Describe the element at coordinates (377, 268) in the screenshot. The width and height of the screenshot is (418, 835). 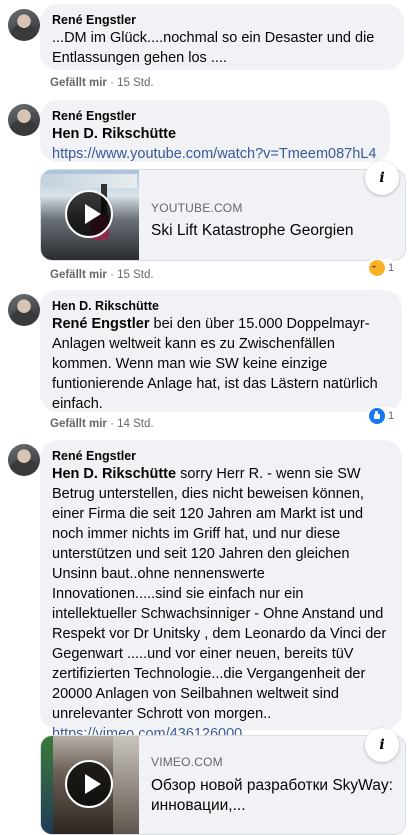
I see `sad-emoji-icon` at that location.